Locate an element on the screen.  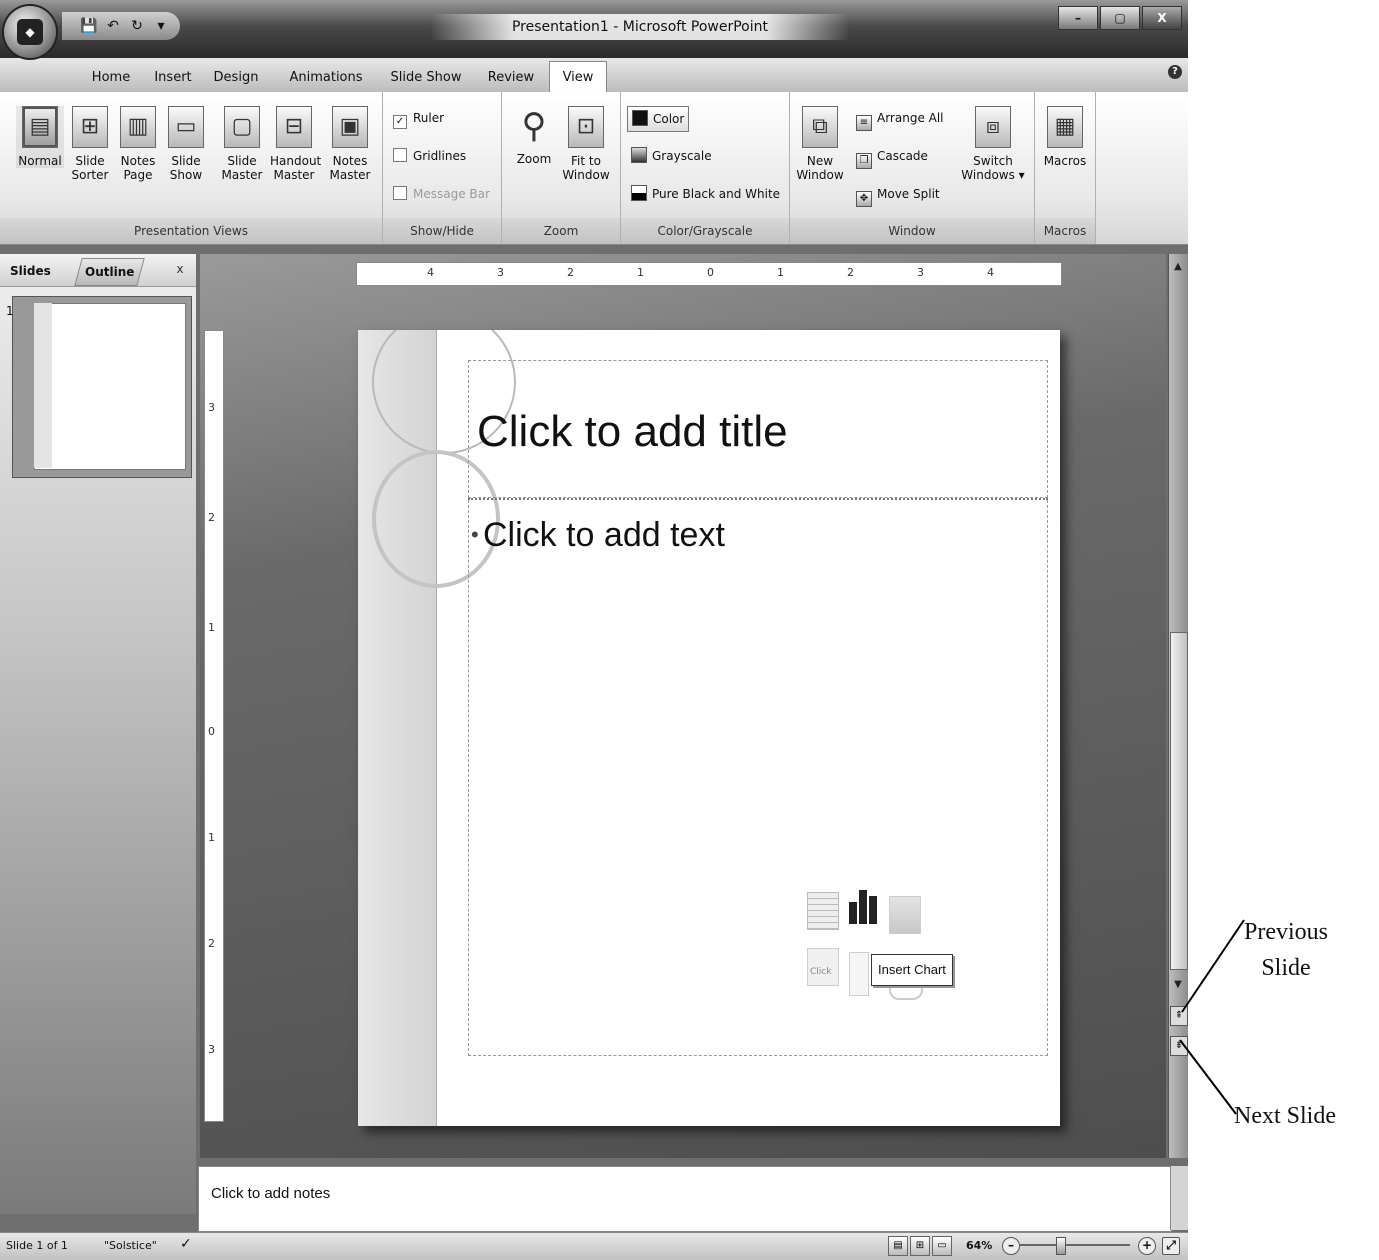
slide-show-button: ▭ Slide Show is located at coordinates (186, 144).